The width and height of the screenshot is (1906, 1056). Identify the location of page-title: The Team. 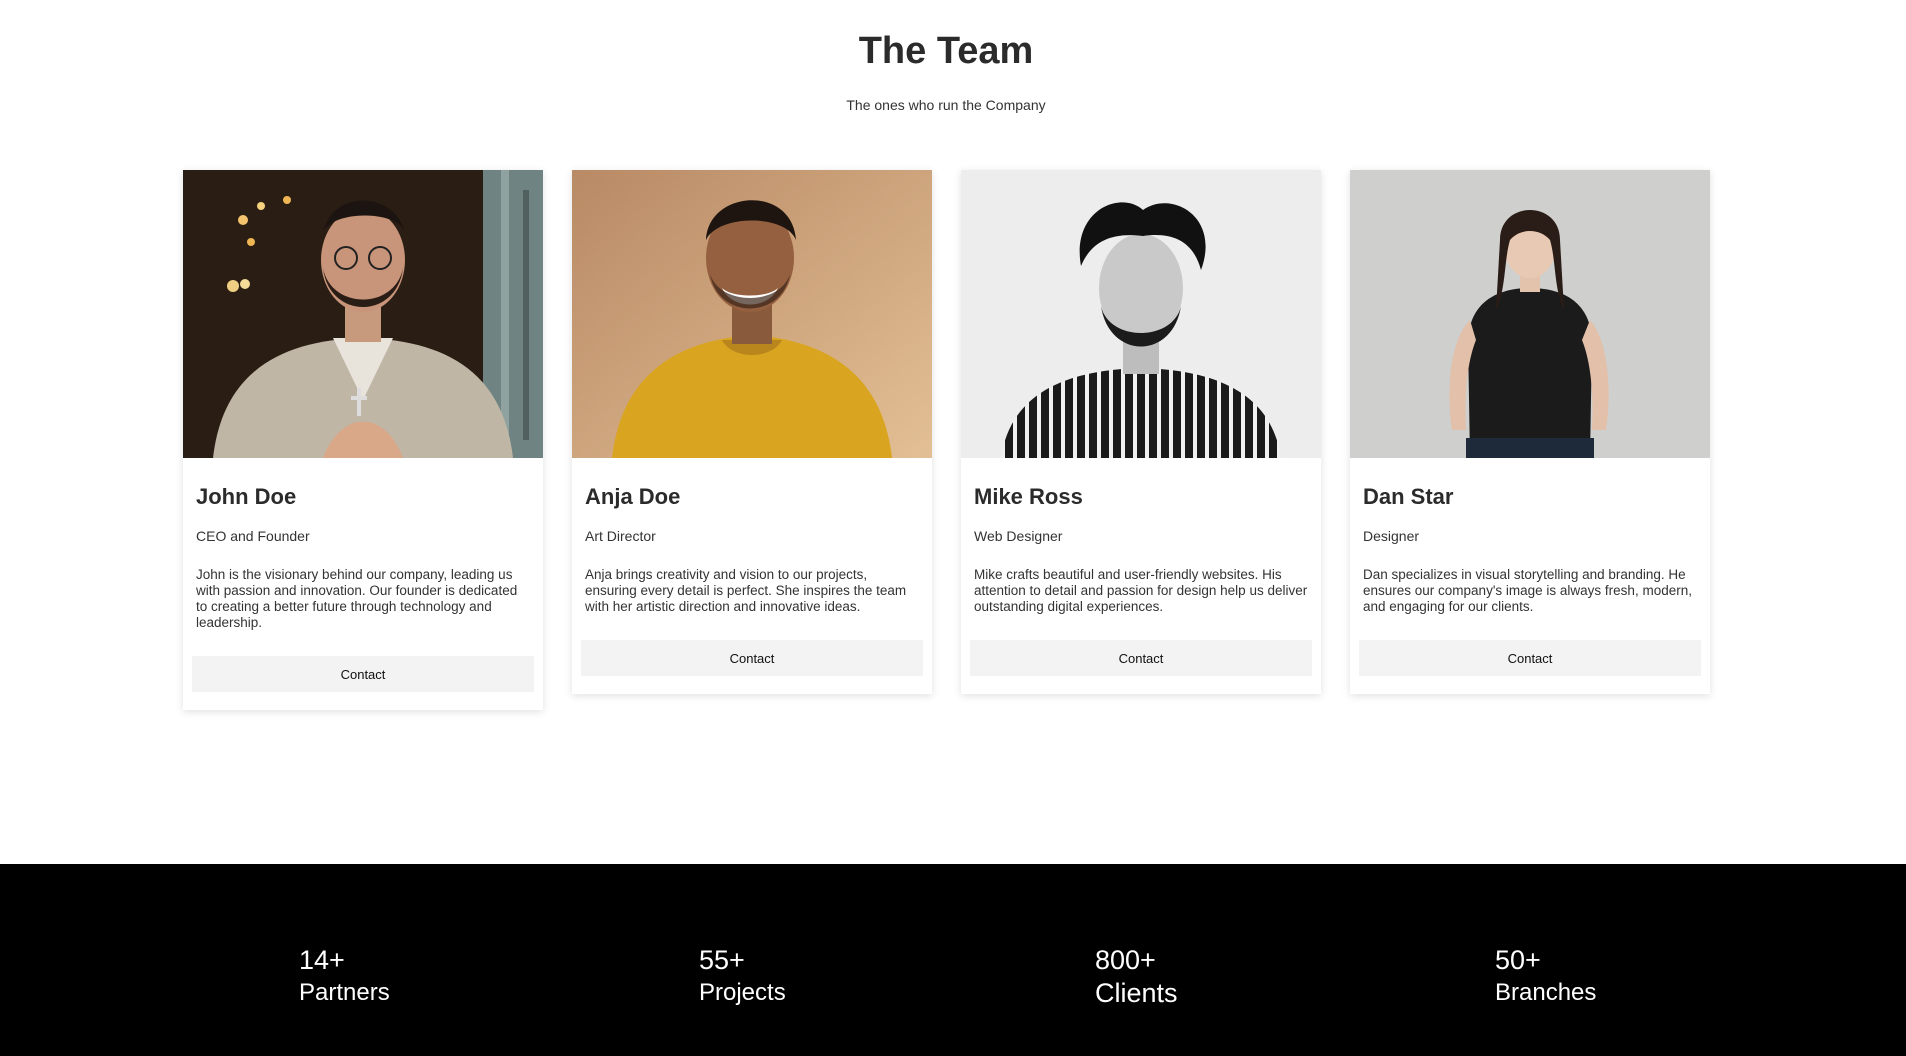
(946, 51).